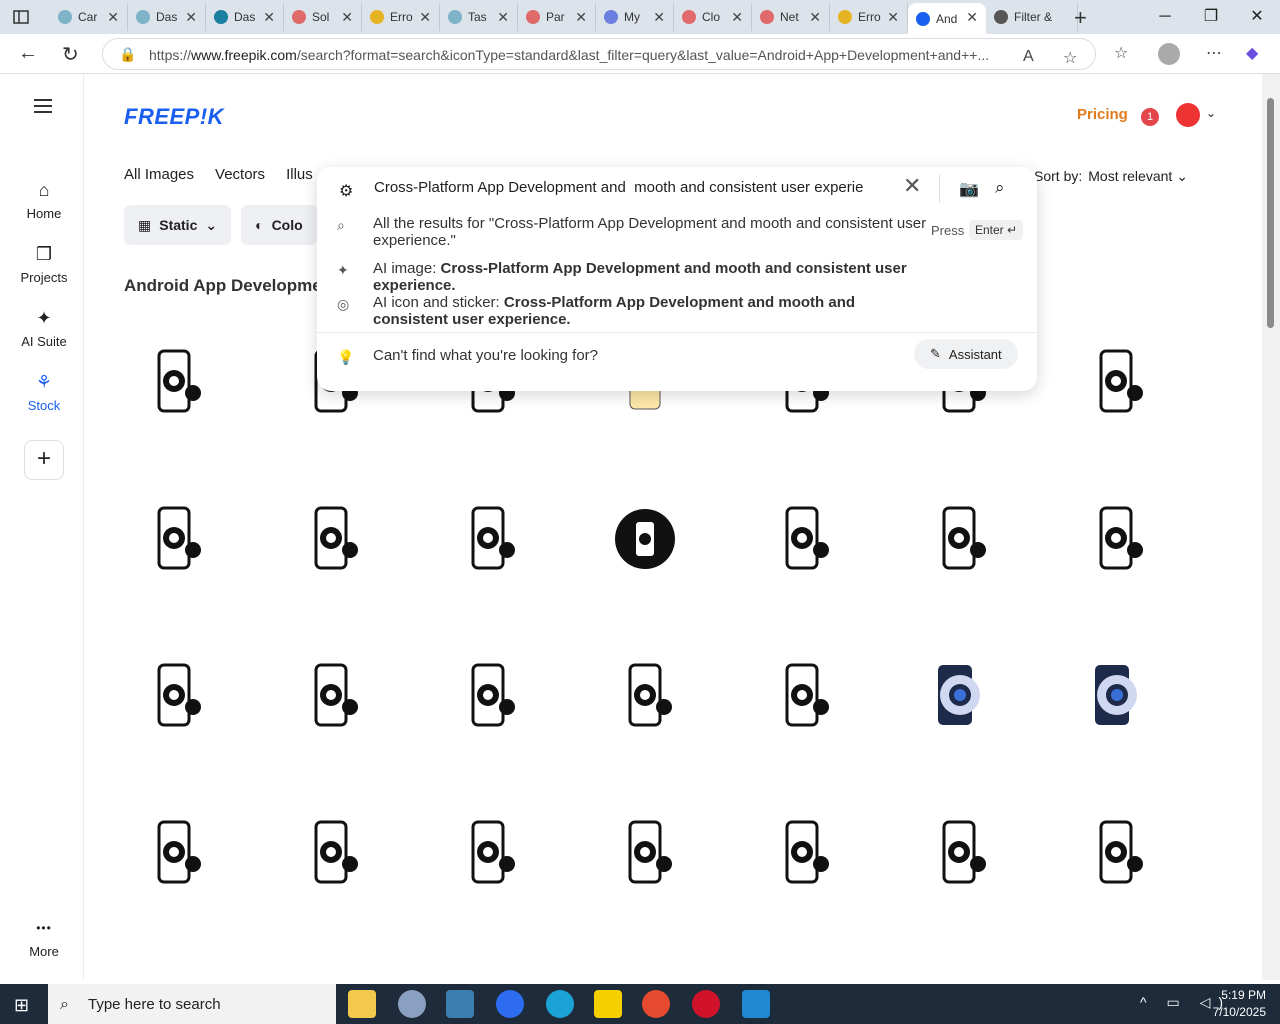 The height and width of the screenshot is (1024, 1280). I want to click on assistant-button: ✎ Assistant, so click(966, 354).